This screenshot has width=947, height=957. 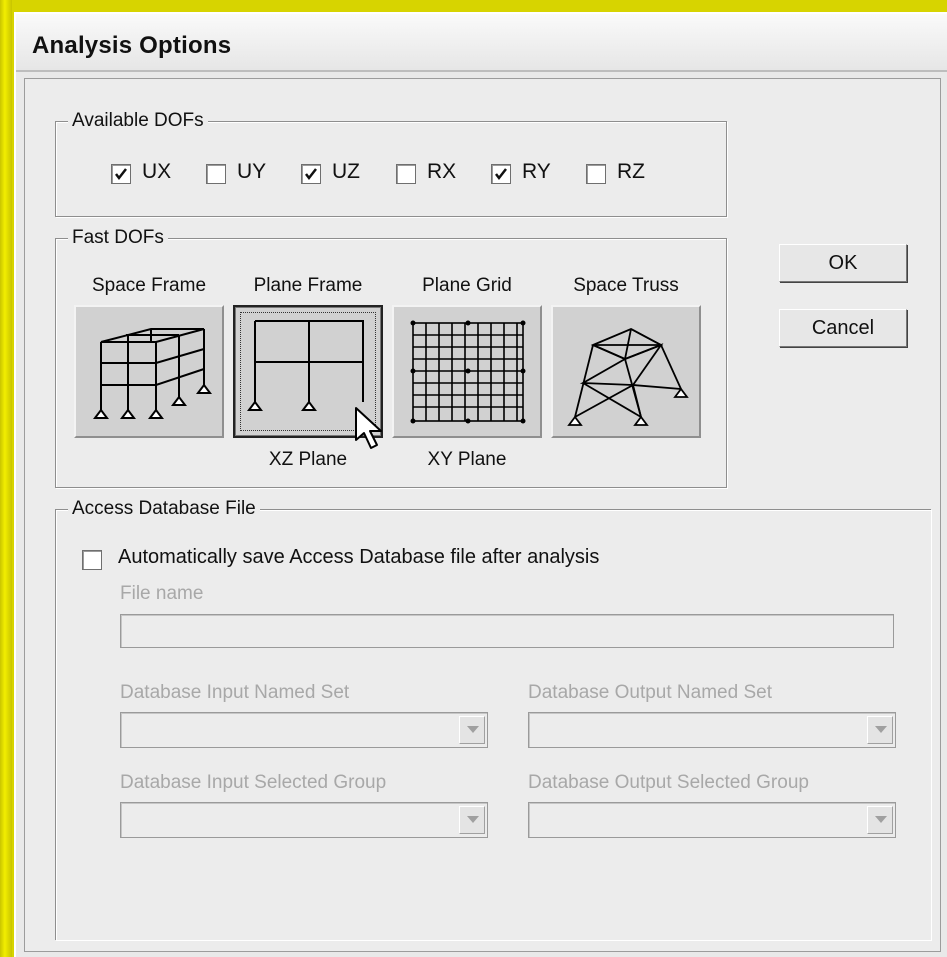 I want to click on background-strip, so click(x=6, y=478).